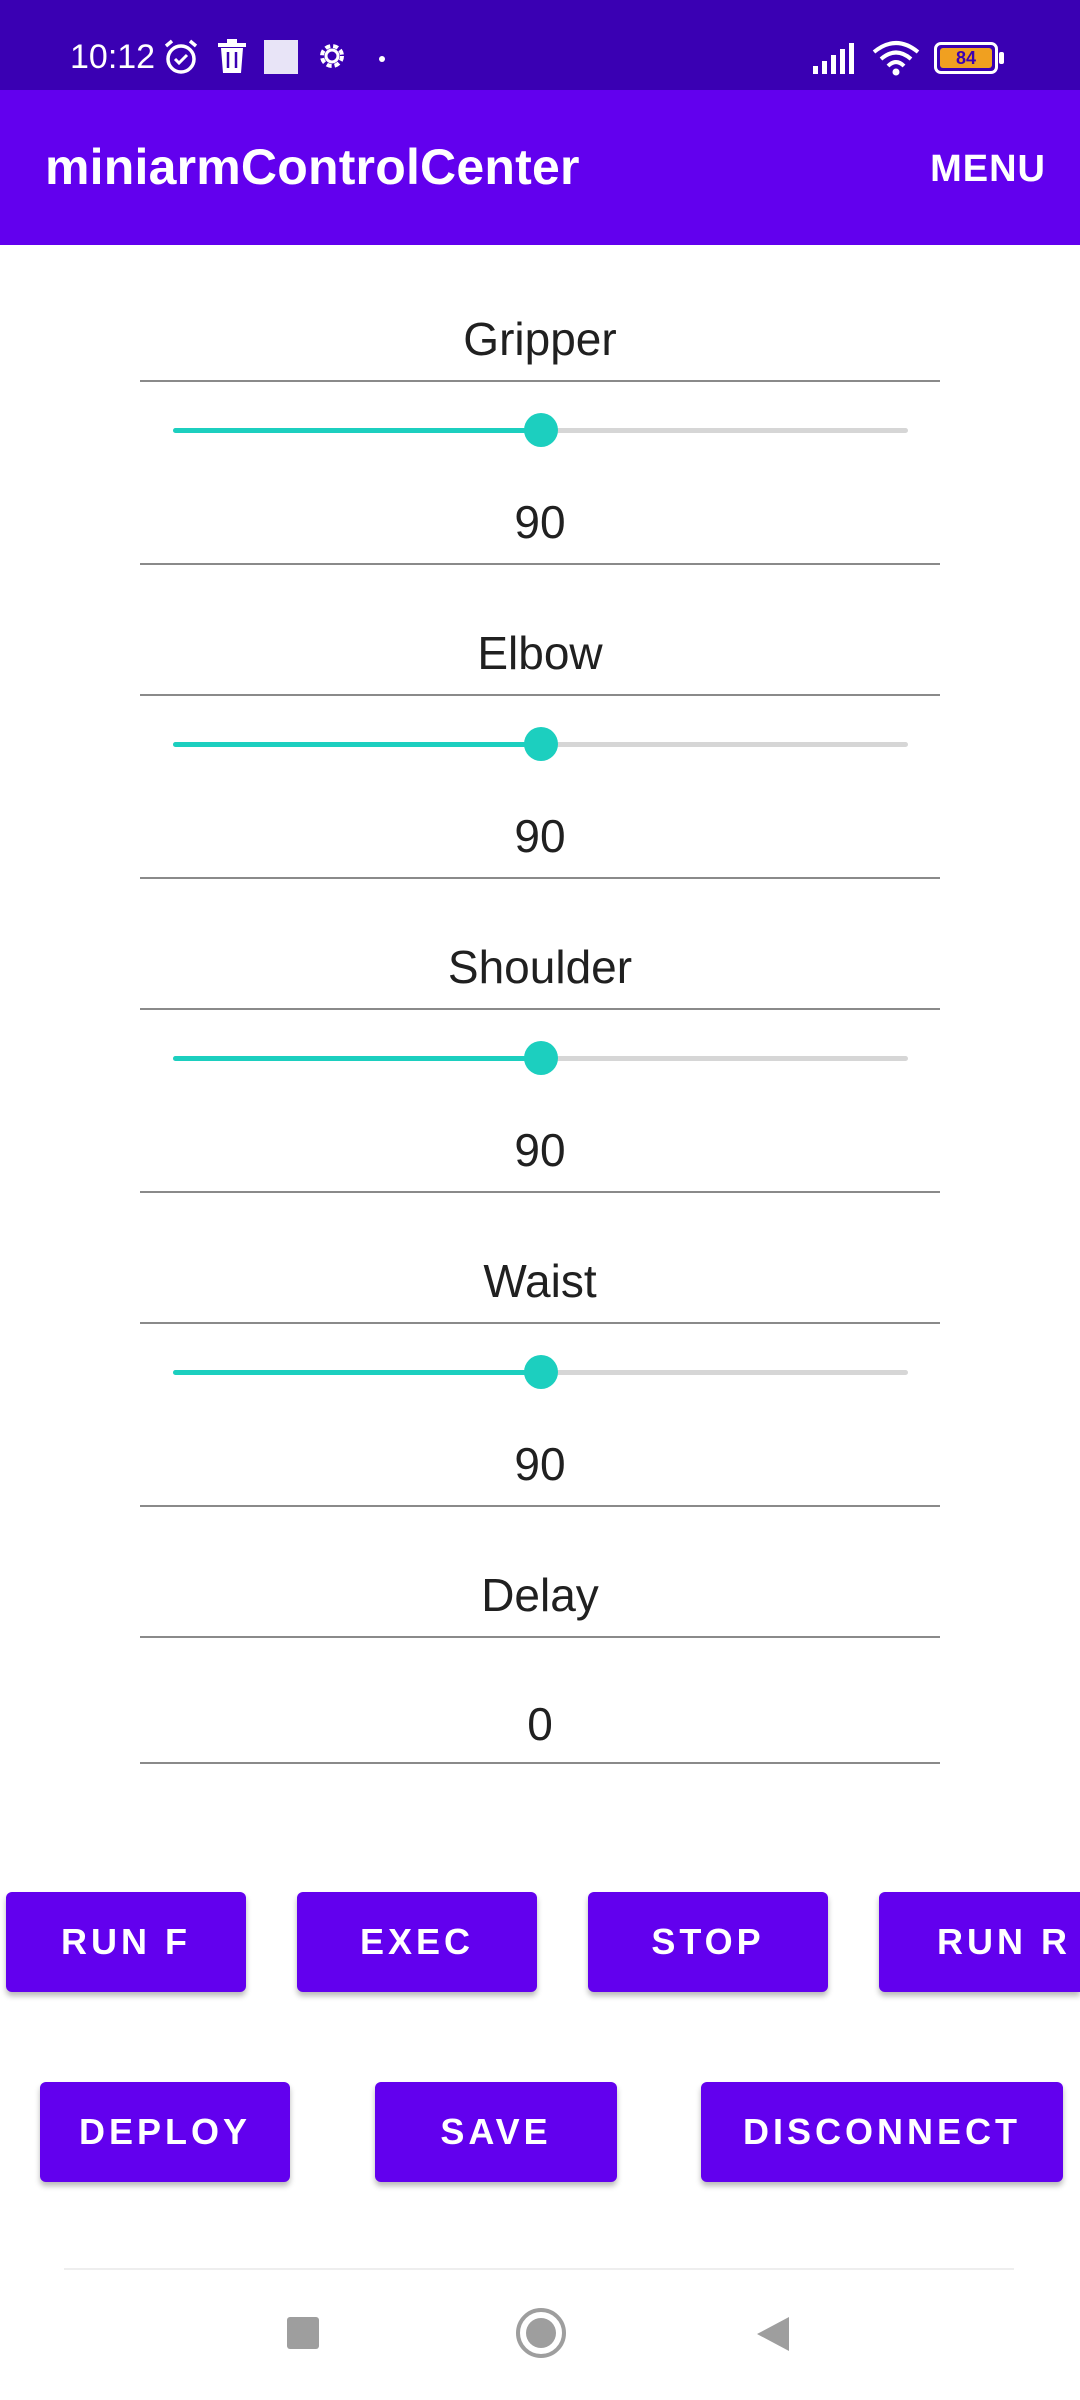  I want to click on shoulder-slider, so click(540, 1058).